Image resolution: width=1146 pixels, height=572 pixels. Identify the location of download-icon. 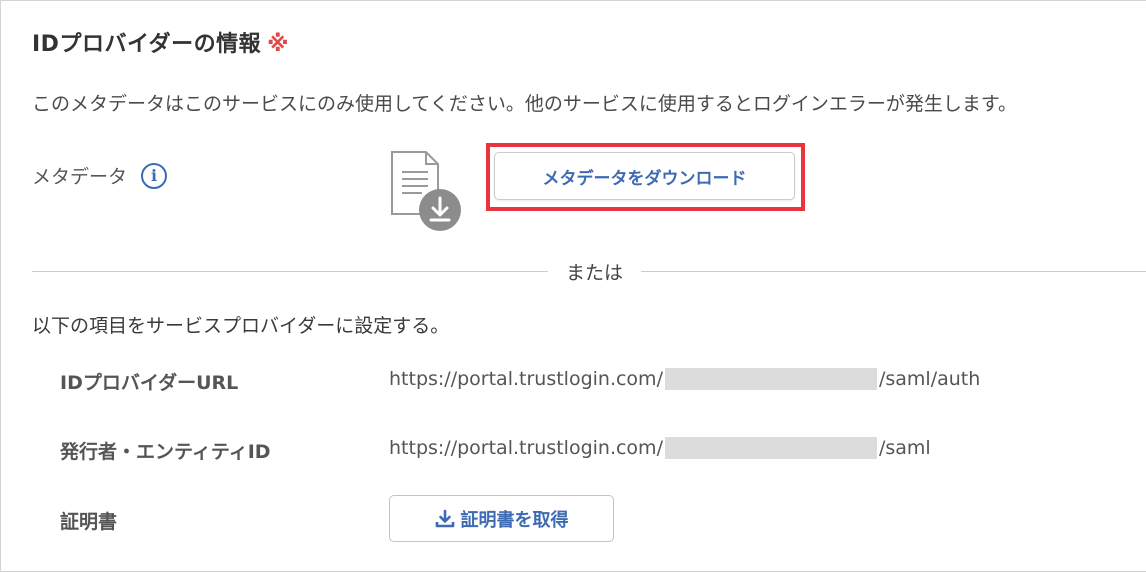
(444, 518).